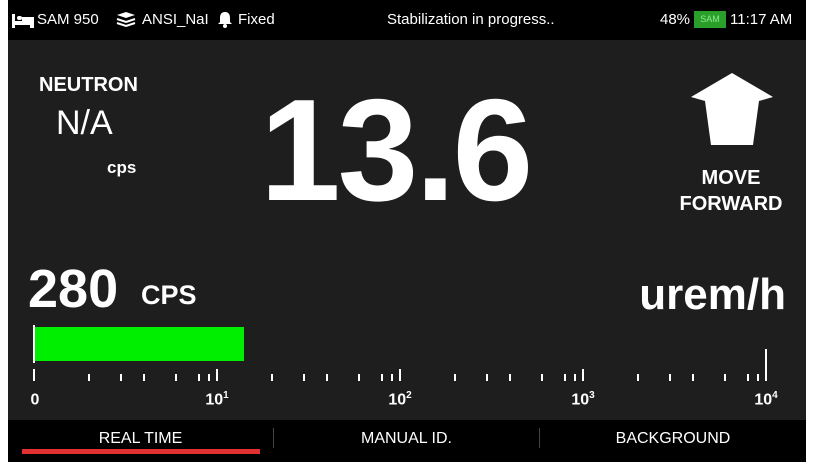 Image resolution: width=814 pixels, height=466 pixels. Describe the element at coordinates (732, 111) in the screenshot. I see `arrow-up-icon` at that location.